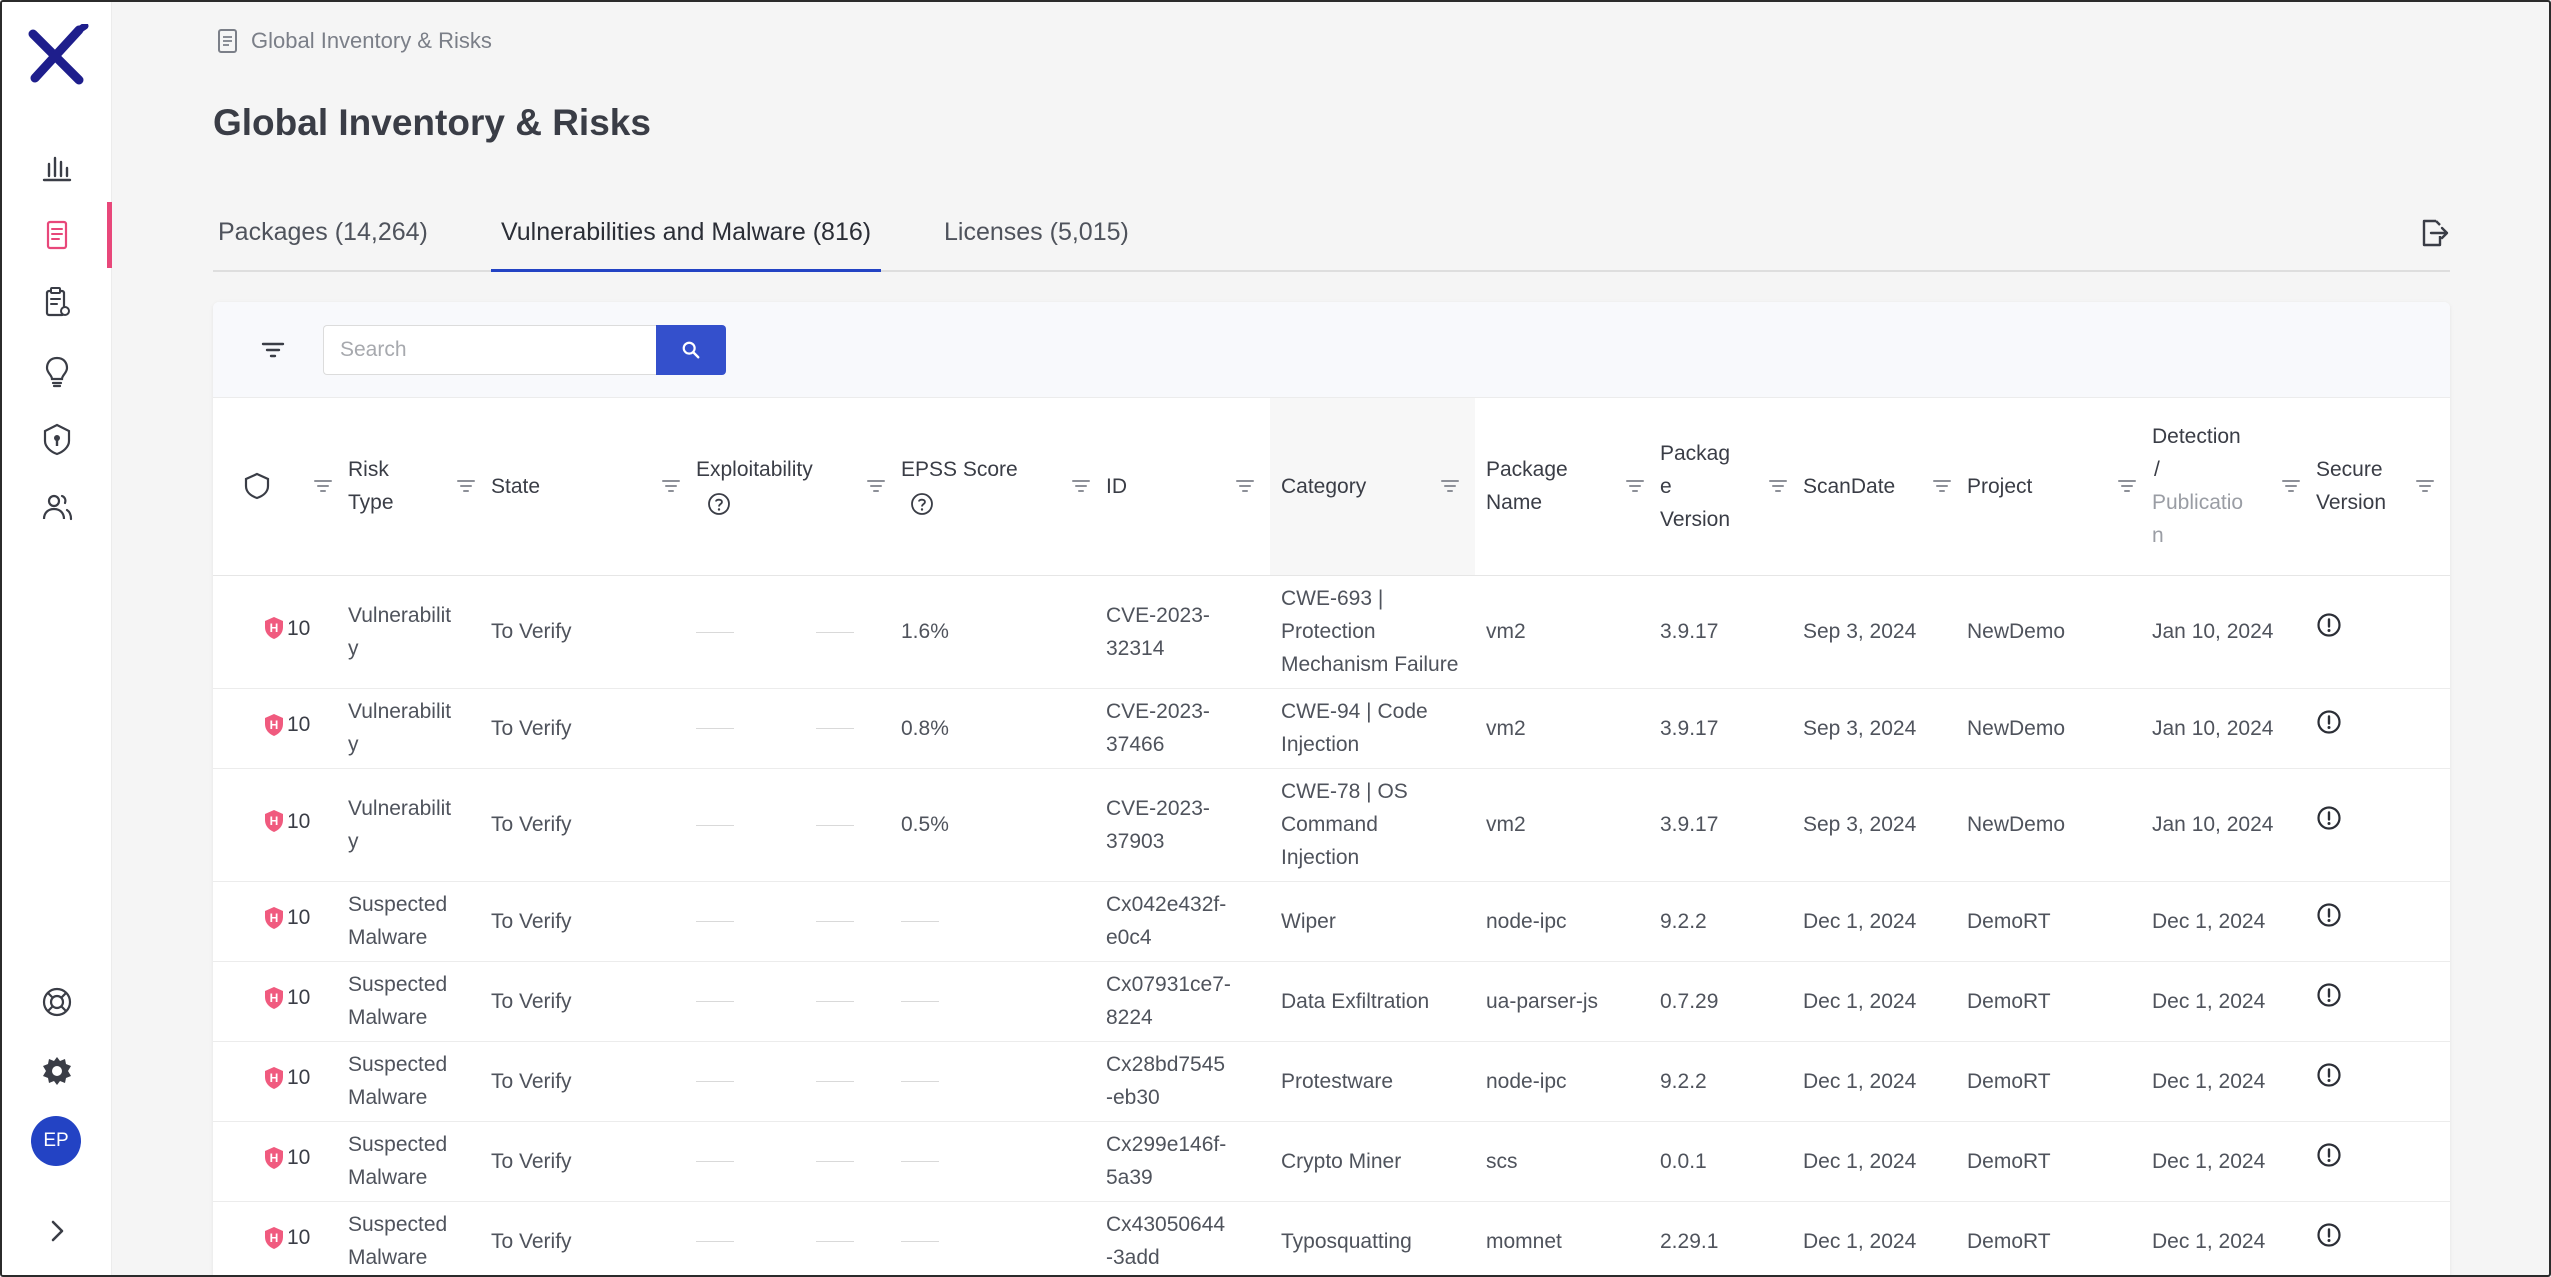 Image resolution: width=2551 pixels, height=1277 pixels. I want to click on search-icon, so click(691, 350).